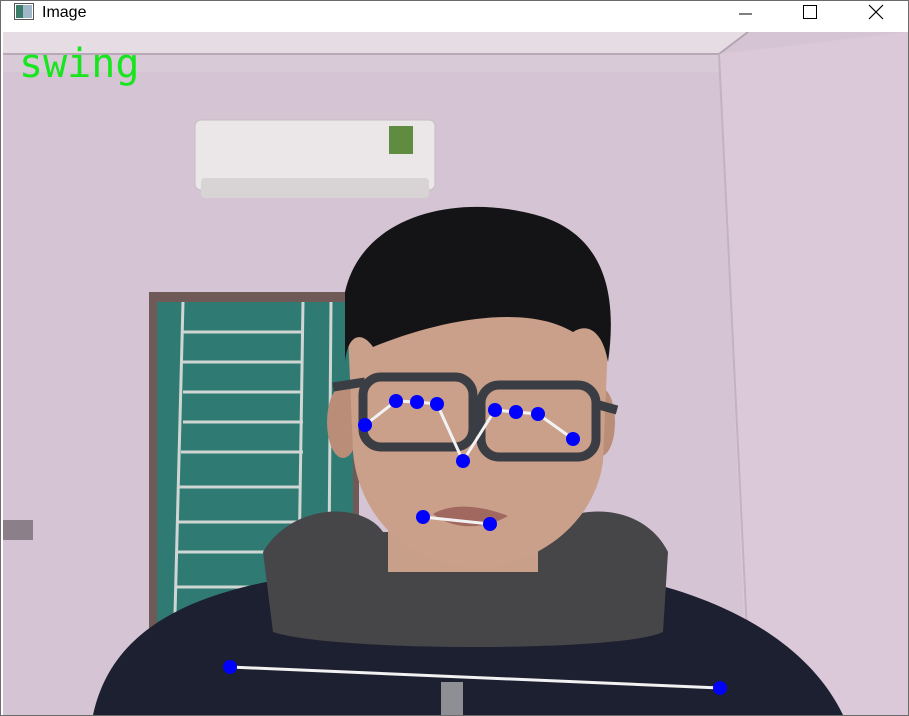 The image size is (909, 716). I want to click on keypoint-right-eye-inner, so click(437, 404).